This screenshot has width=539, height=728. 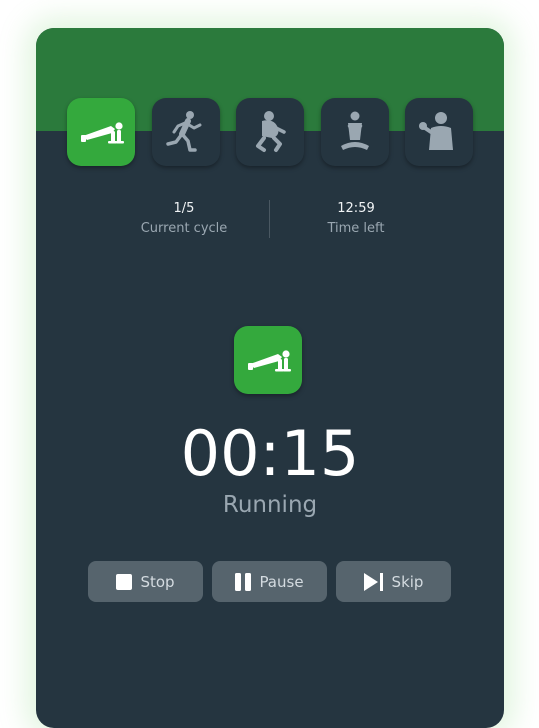 I want to click on exercise-tile-push-up, so click(x=101, y=132).